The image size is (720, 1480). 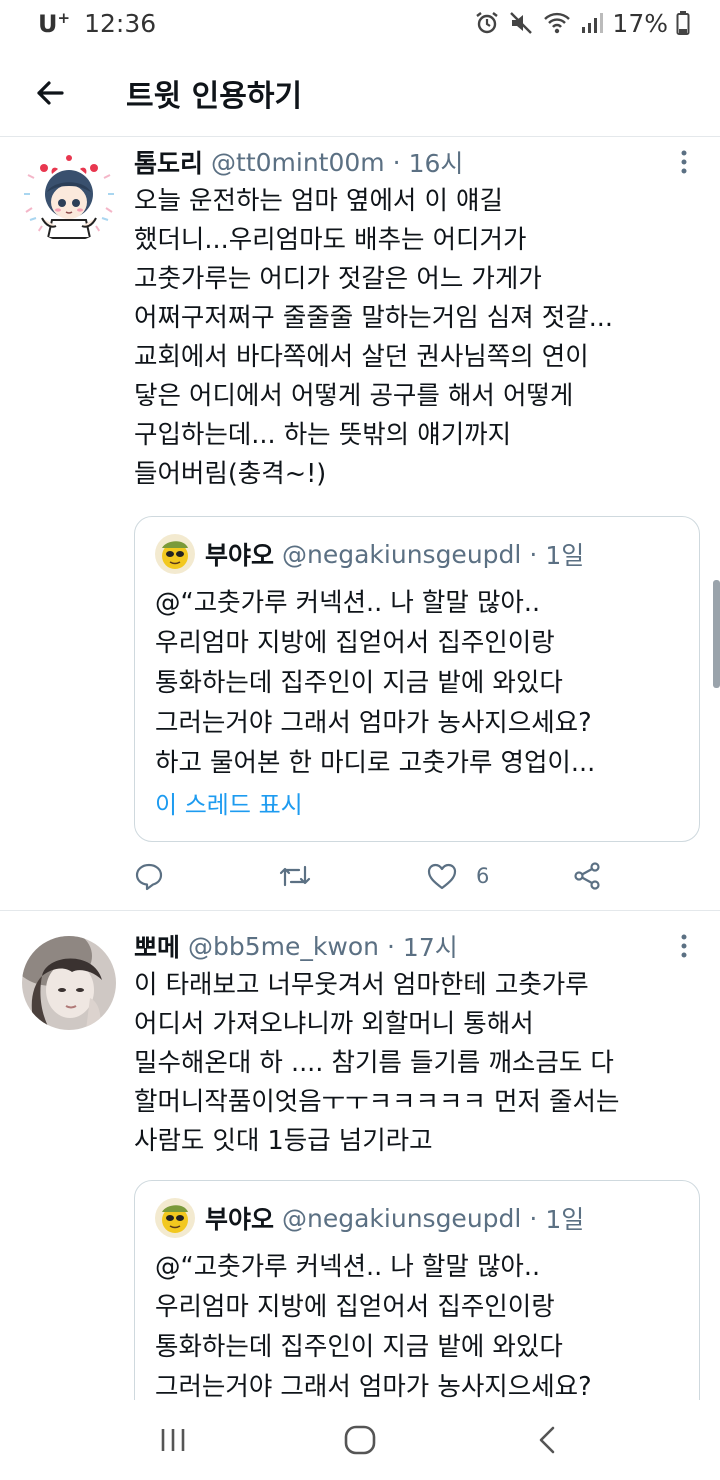 I want to click on tweet-header: 톰도리 @tt0mint00m · 16시, so click(x=415, y=162).